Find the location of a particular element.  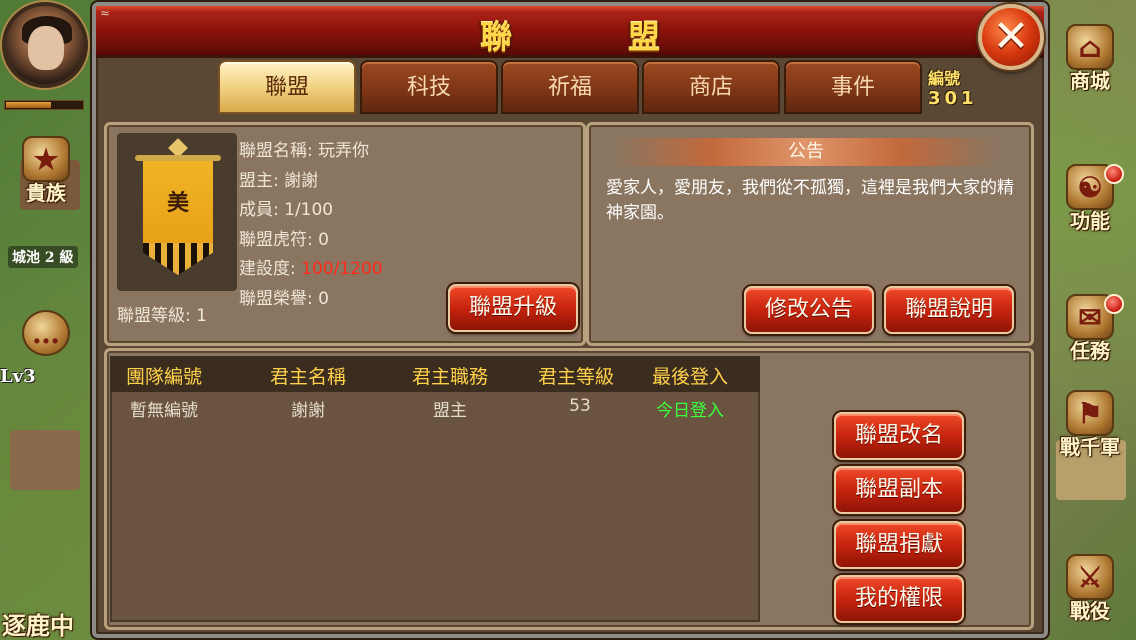

shop-button: ⌂ 商城 is located at coordinates (1090, 57).